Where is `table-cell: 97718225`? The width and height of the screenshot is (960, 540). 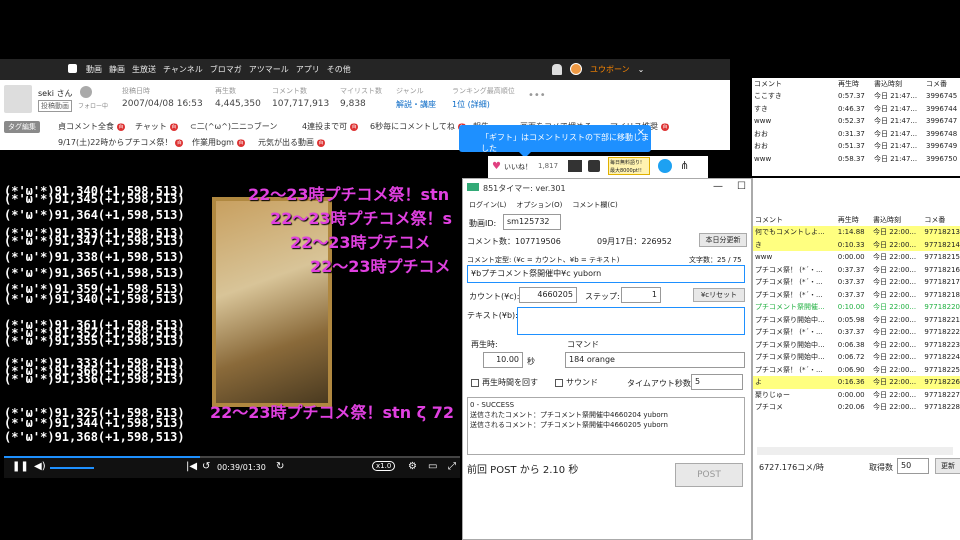
table-cell: 97718225 is located at coordinates (942, 369).